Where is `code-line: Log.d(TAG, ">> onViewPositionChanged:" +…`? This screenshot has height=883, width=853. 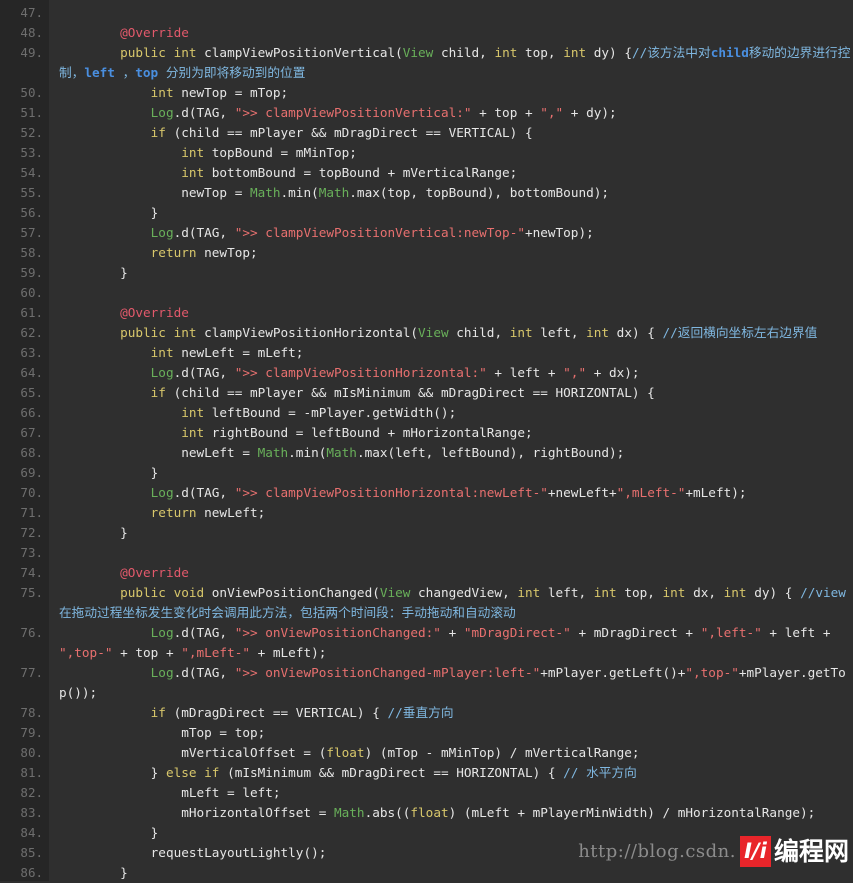
code-line: Log.d(TAG, ">> onViewPositionChanged:" +… is located at coordinates (451, 643).